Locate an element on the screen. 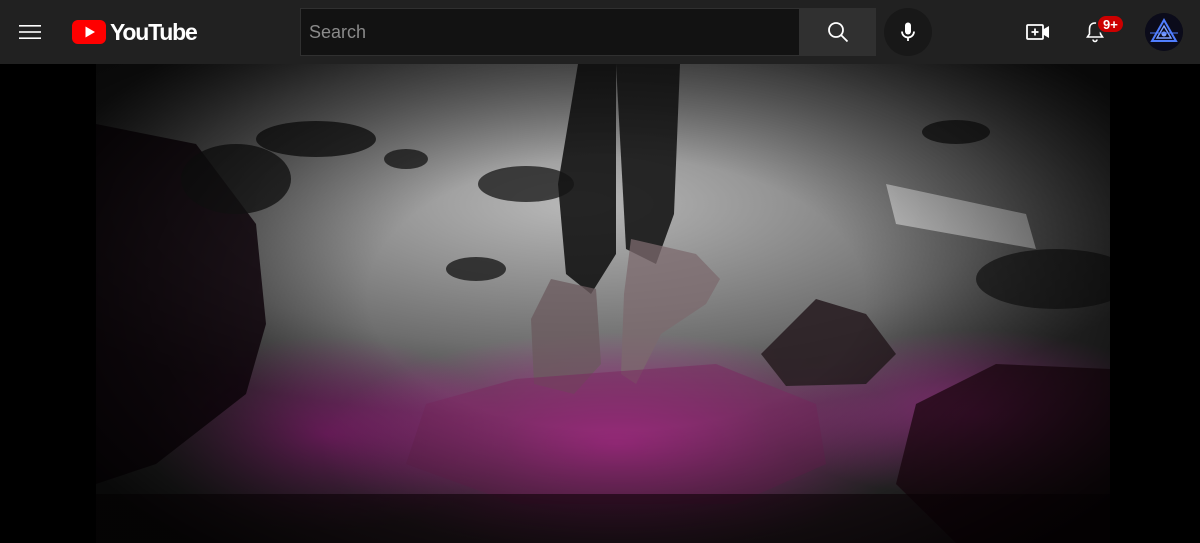 This screenshot has width=1200, height=543. search-box is located at coordinates (550, 32).